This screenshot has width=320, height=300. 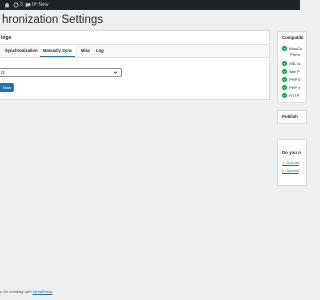 I want to click on compat-item: Site P, so click(x=291, y=71).